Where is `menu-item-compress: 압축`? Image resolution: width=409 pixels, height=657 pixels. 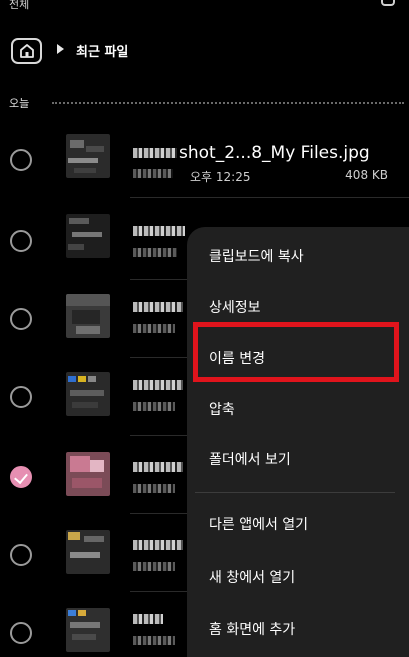
menu-item-compress: 압축 is located at coordinates (298, 410).